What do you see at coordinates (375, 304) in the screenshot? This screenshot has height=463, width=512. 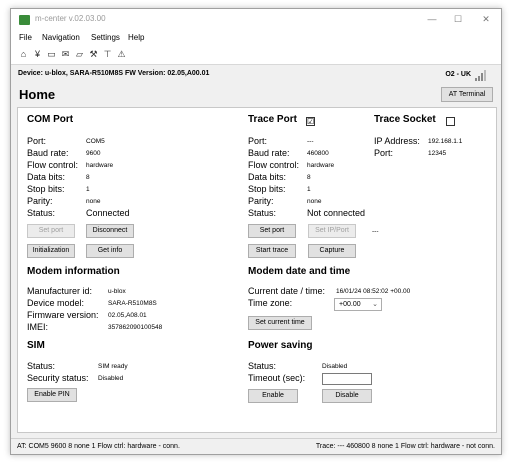 I see `chevron-down-icon: ⌄` at bounding box center [375, 304].